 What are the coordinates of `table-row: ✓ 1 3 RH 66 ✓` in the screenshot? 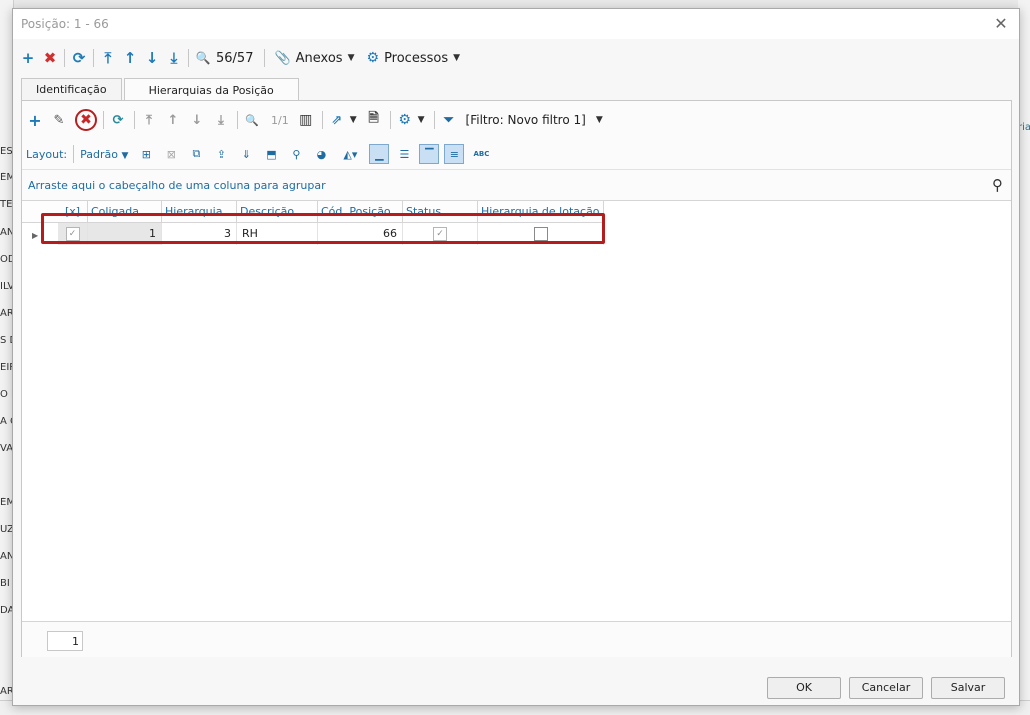 It's located at (313, 234).